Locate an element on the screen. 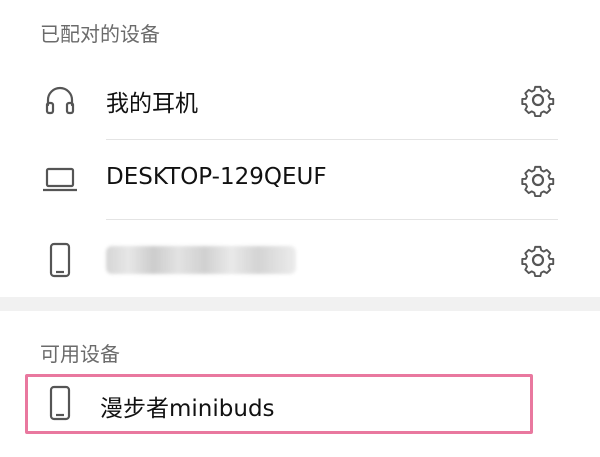 This screenshot has height=457, width=600. laptop-icon is located at coordinates (60, 180).